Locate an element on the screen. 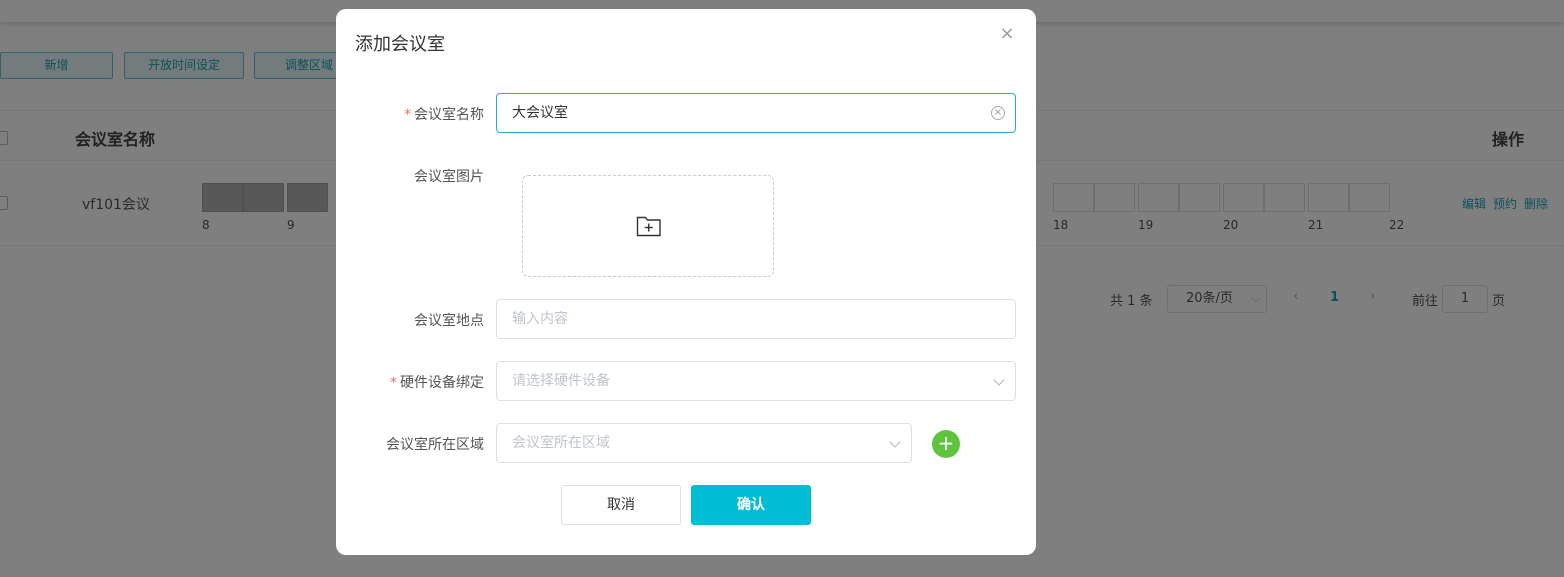 Image resolution: width=1564 pixels, height=577 pixels. cancel-button: 取消 is located at coordinates (621, 505).